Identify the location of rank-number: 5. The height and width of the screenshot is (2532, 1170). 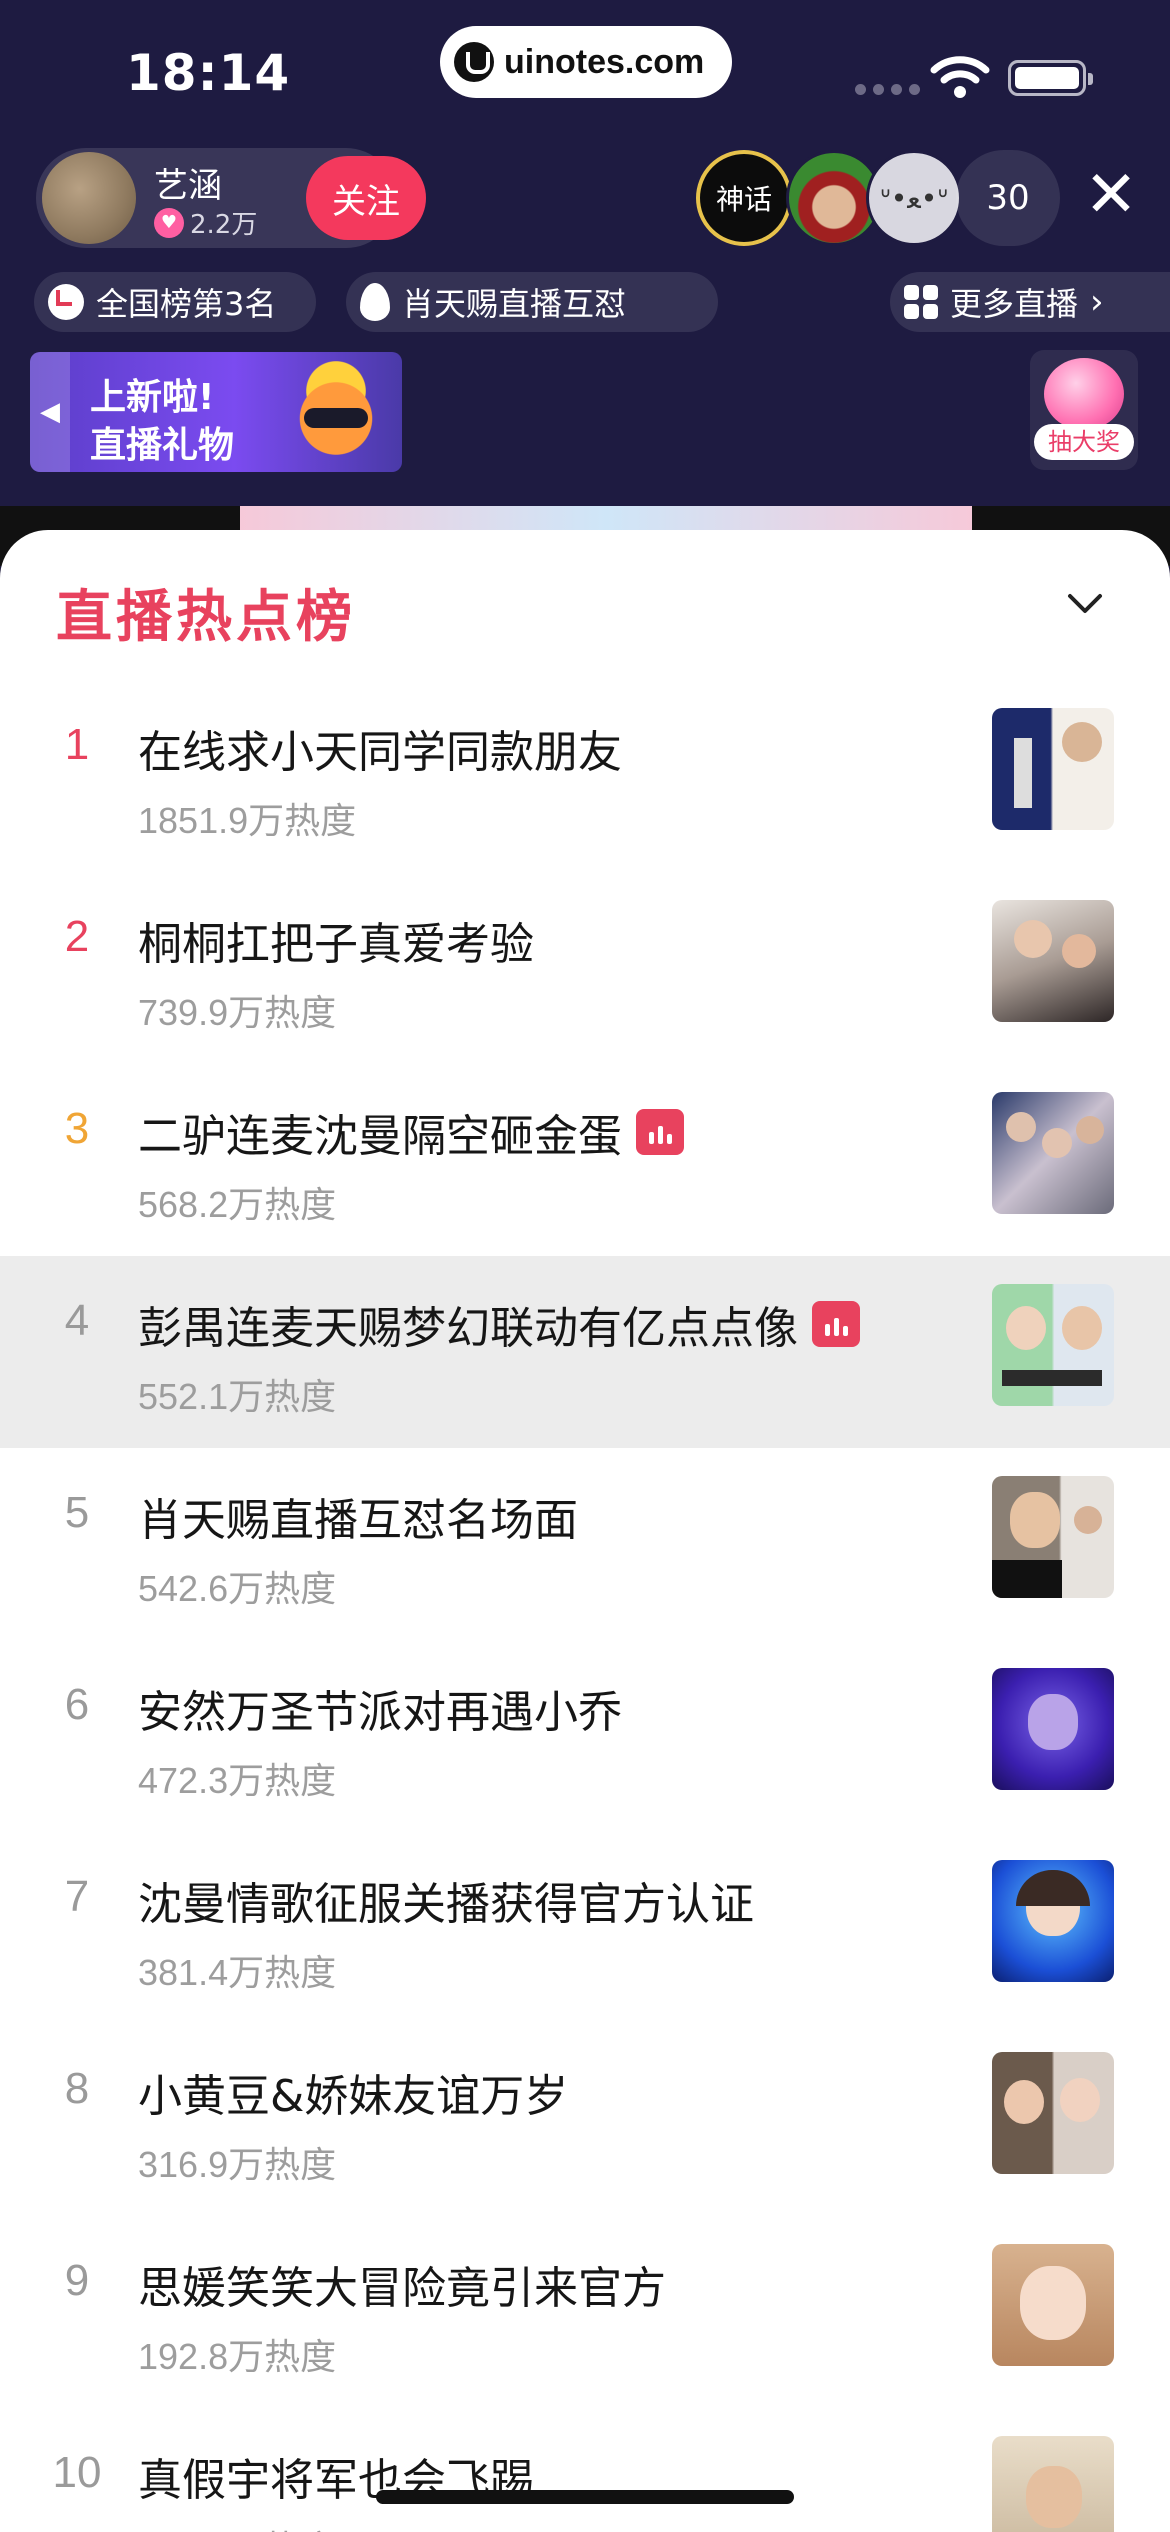
(77, 1512).